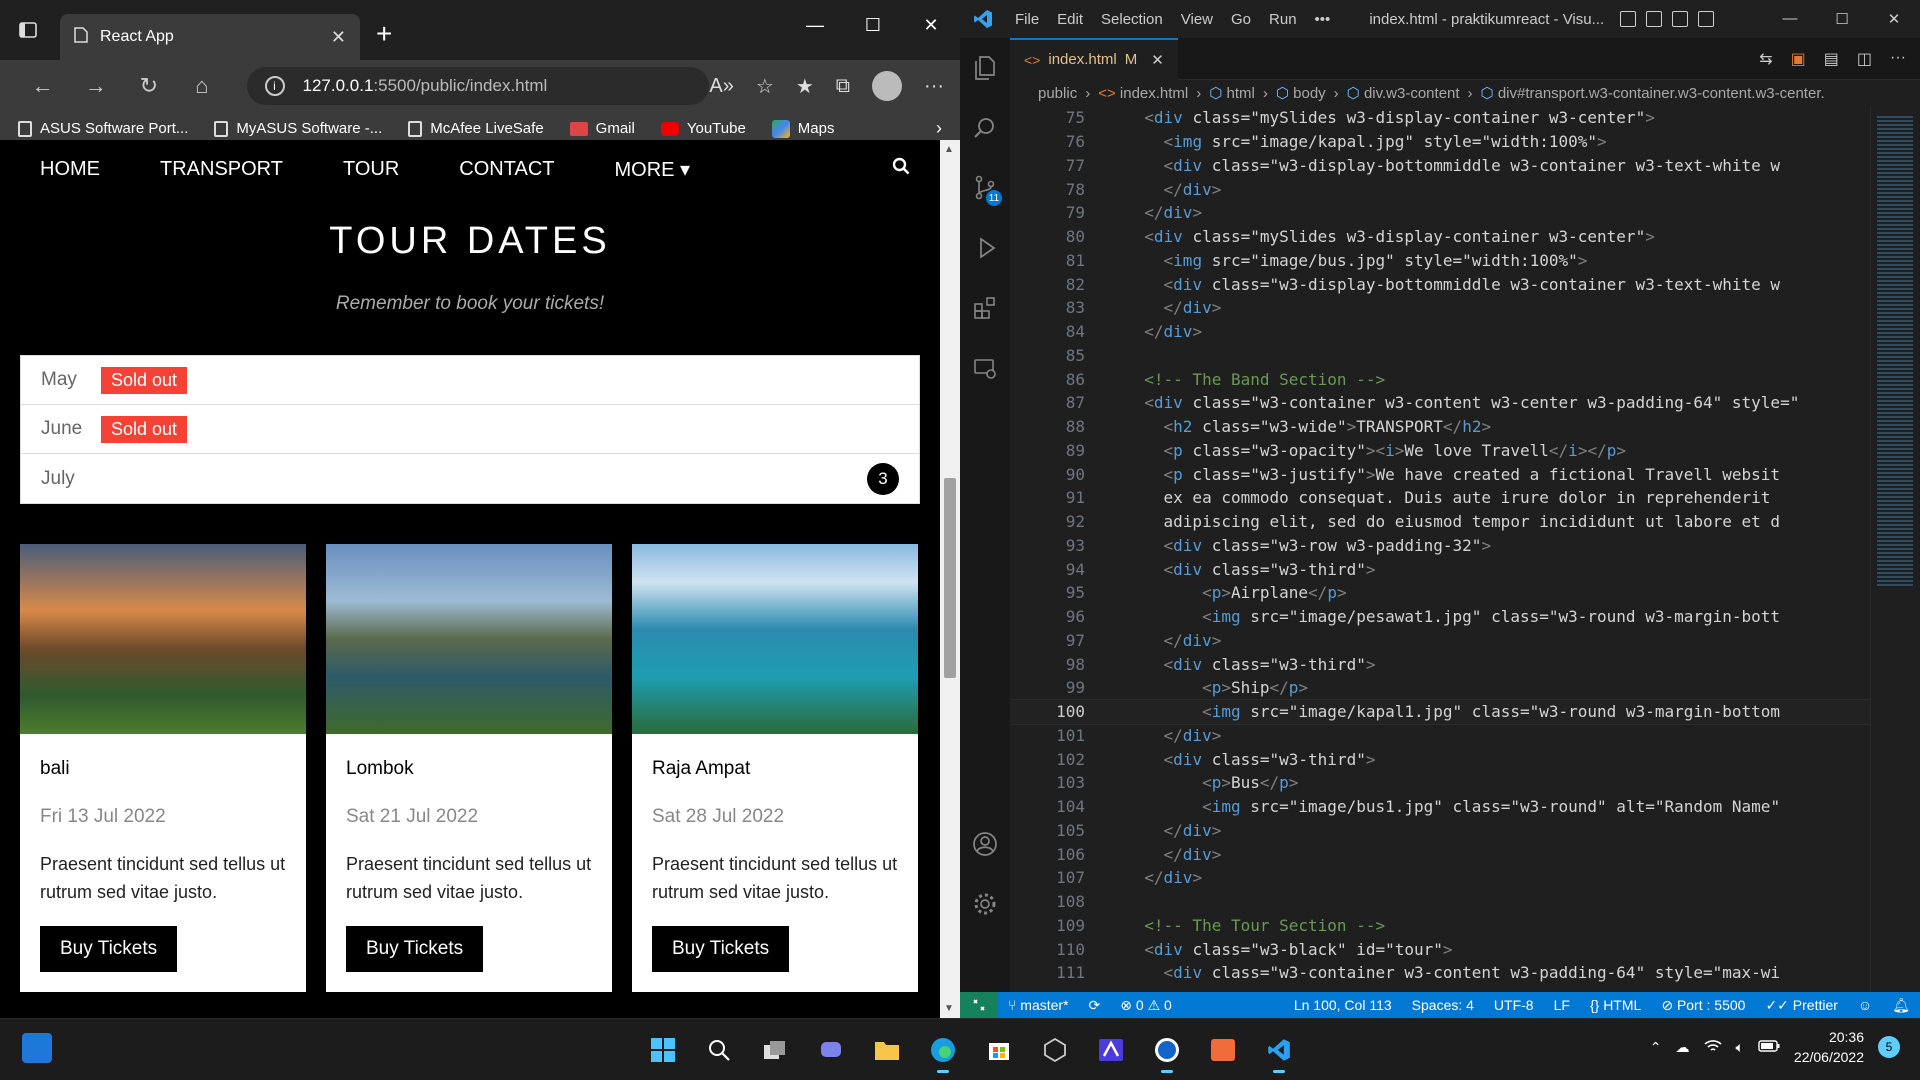 This screenshot has height=1080, width=1920. What do you see at coordinates (1440, 427) in the screenshot?
I see `code-line: 88 <h2 class="w3-wide">TRANSPORT</h2>` at bounding box center [1440, 427].